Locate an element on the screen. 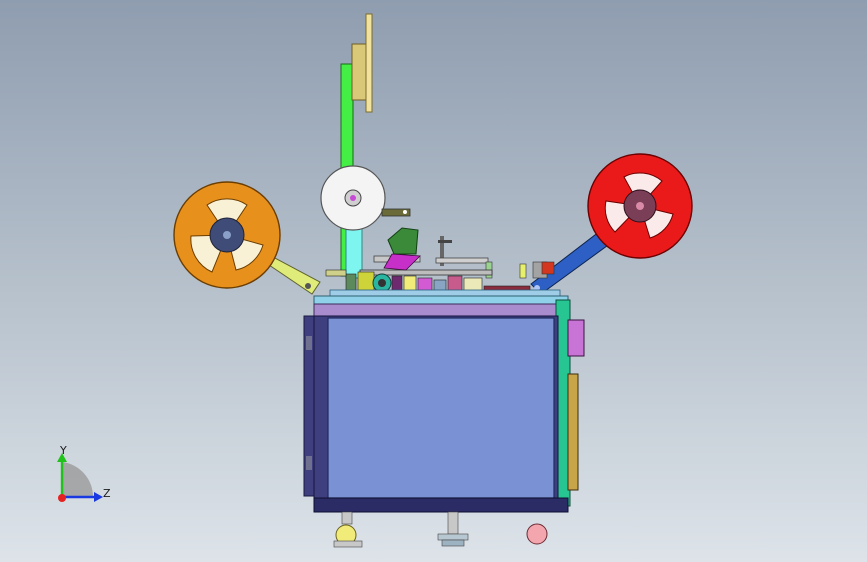 This screenshot has height=562, width=867. z-axis-label: Z is located at coordinates (107, 493).